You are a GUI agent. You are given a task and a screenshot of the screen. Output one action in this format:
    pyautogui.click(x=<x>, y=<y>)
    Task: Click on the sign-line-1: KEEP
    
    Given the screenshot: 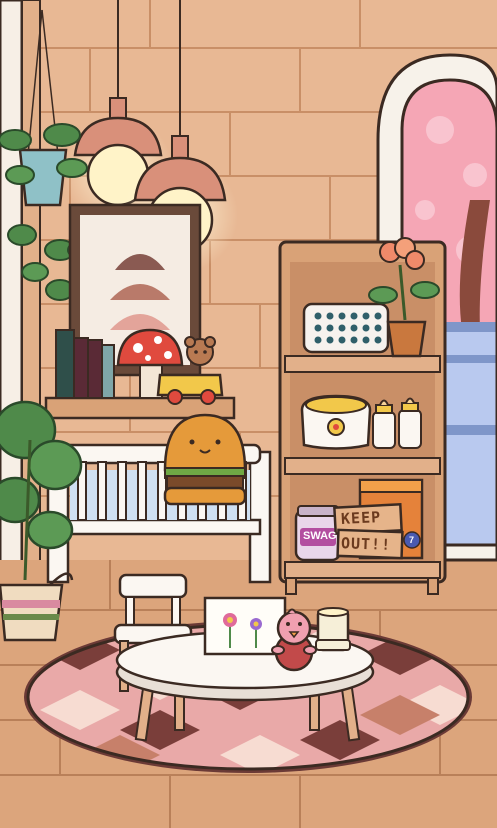 What is the action you would take?
    pyautogui.click(x=361, y=518)
    